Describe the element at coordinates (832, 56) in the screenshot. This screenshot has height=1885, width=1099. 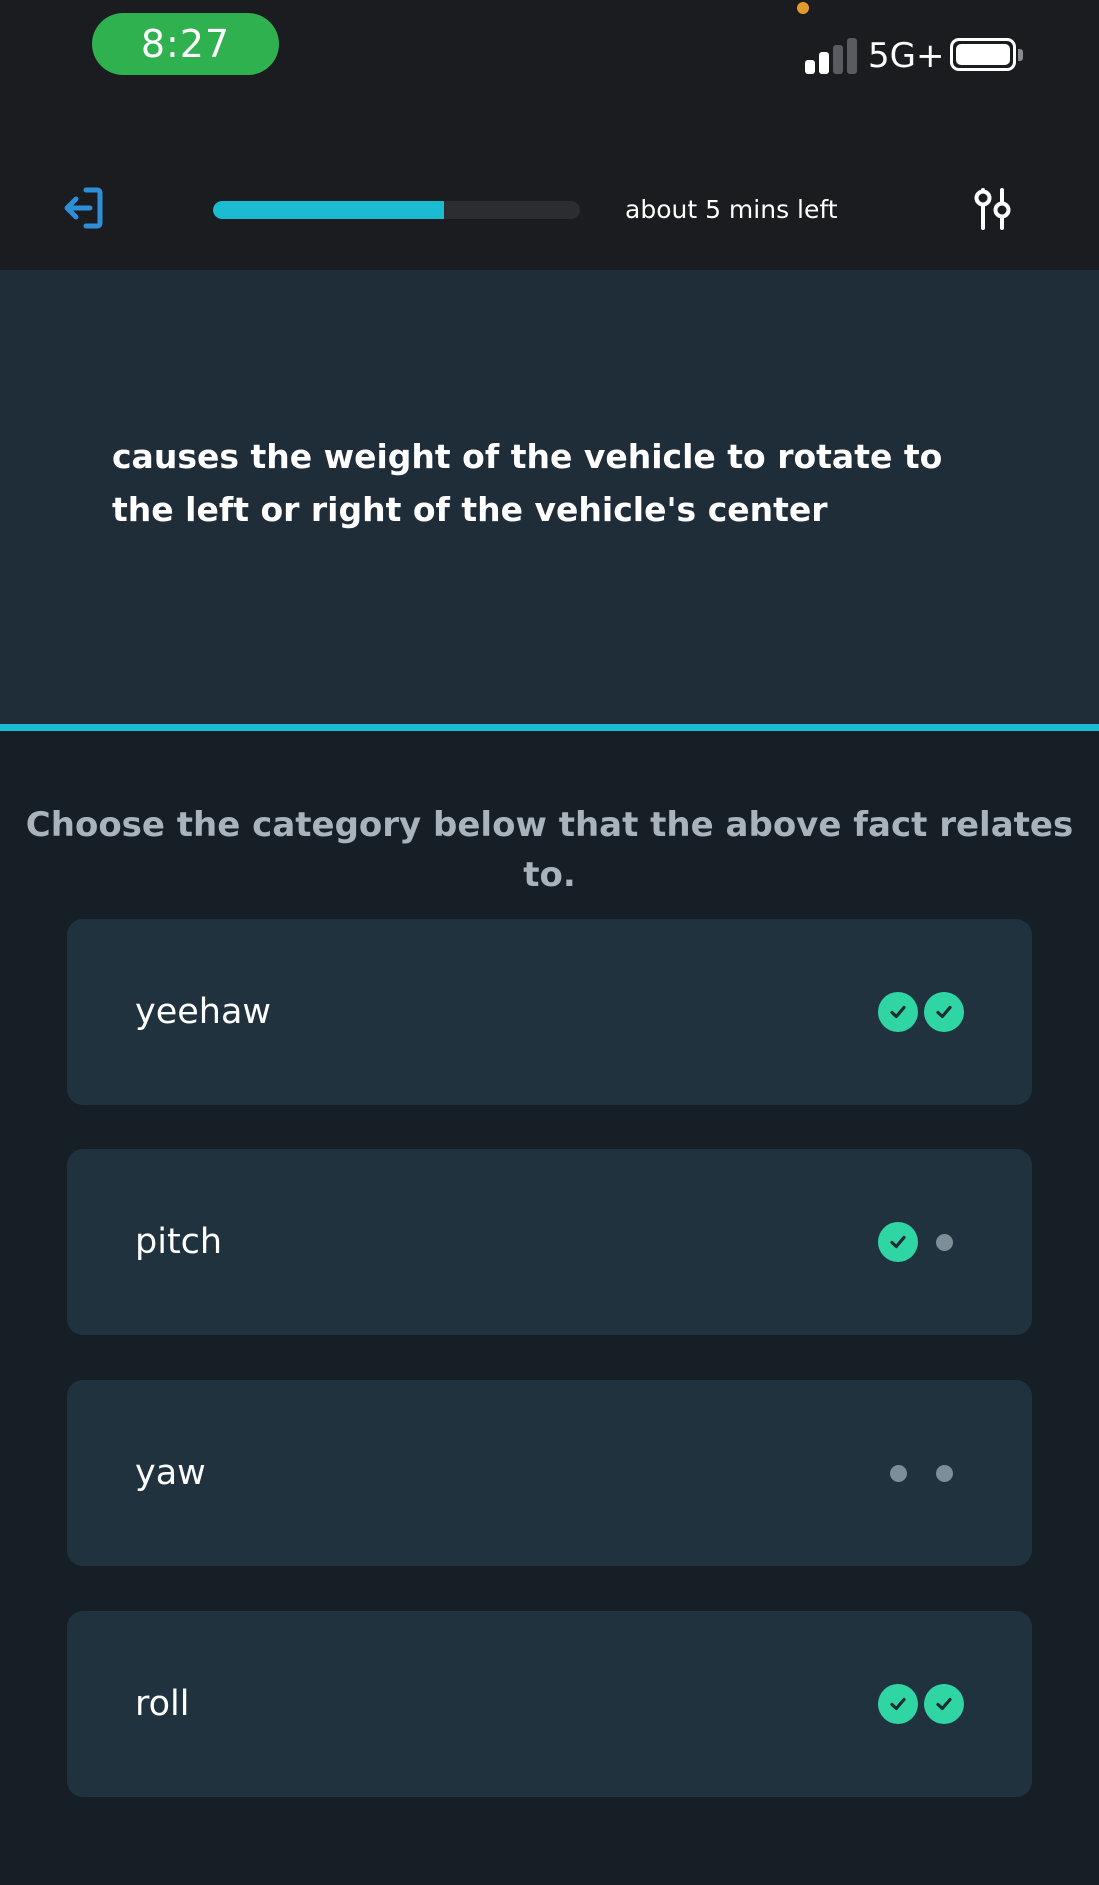
I see `signal-icon` at that location.